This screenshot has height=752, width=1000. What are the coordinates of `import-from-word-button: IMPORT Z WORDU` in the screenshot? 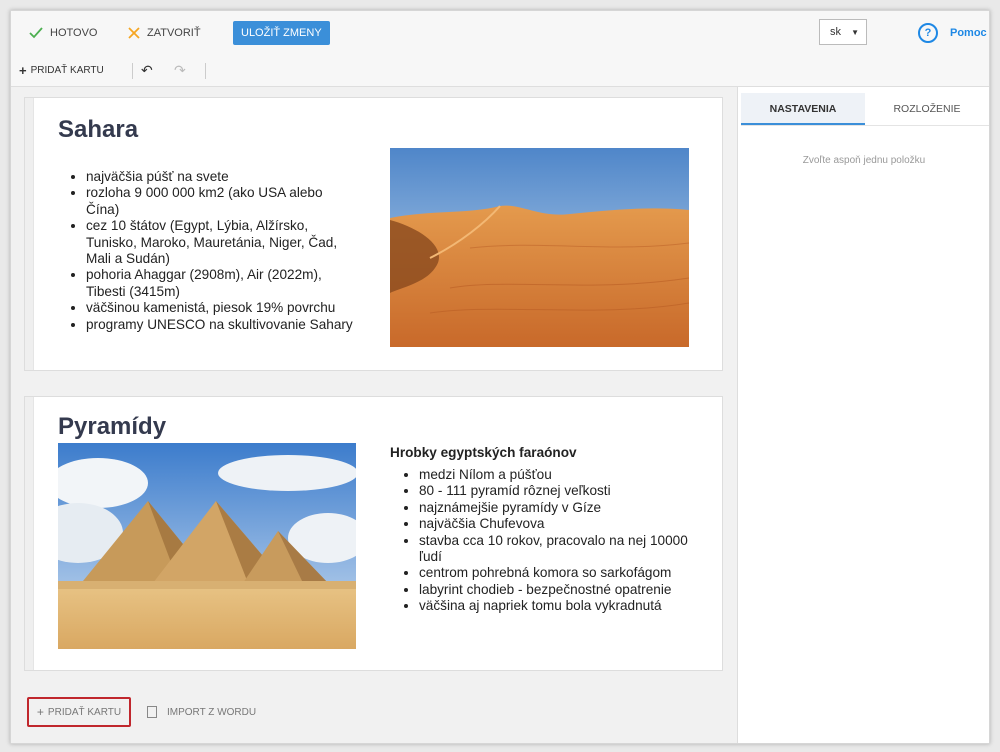 It's located at (201, 712).